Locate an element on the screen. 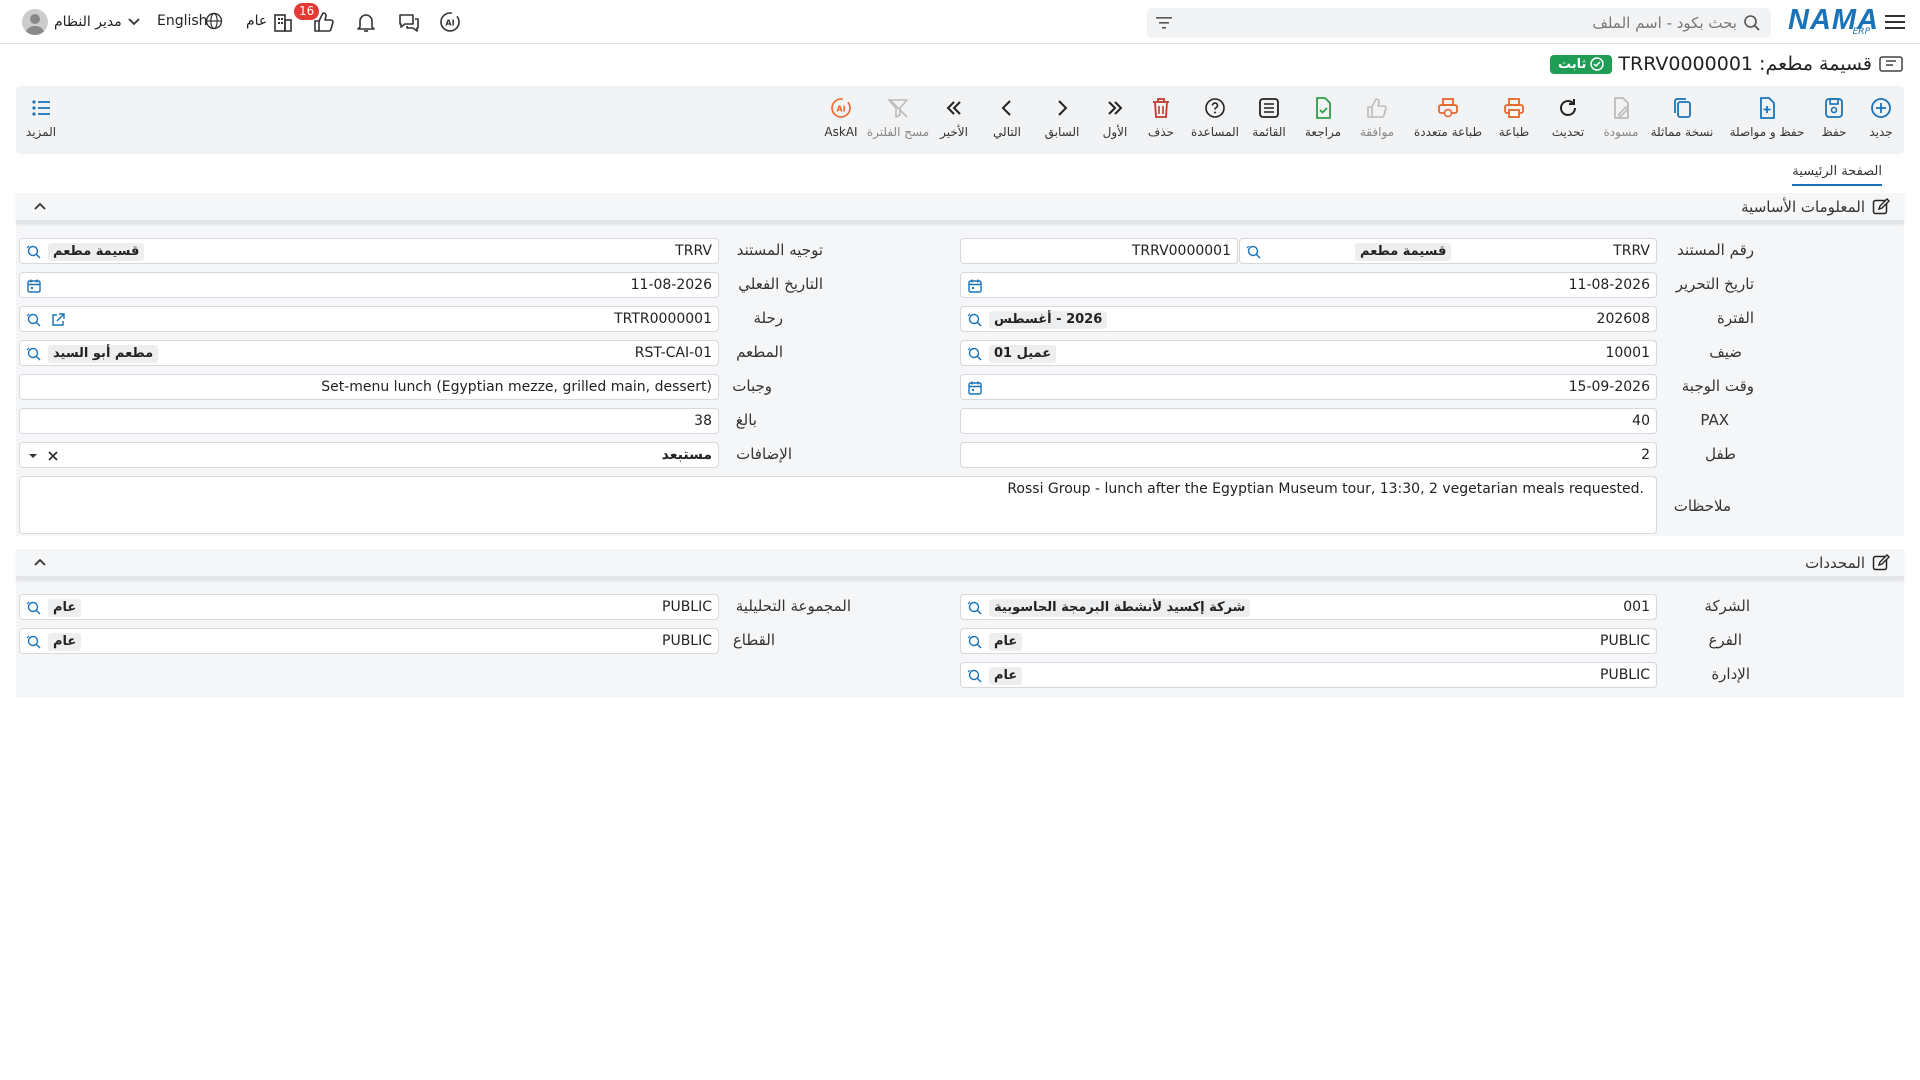 The image size is (1920, 1080). pax-field: 40 is located at coordinates (1308, 421).